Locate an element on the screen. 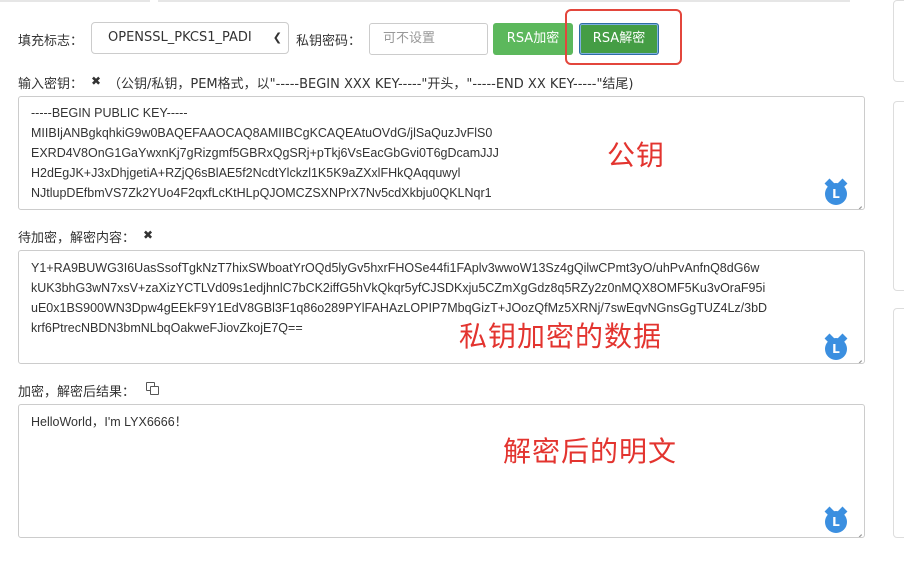  key-label: 输入密钥： is located at coordinates (51, 84).